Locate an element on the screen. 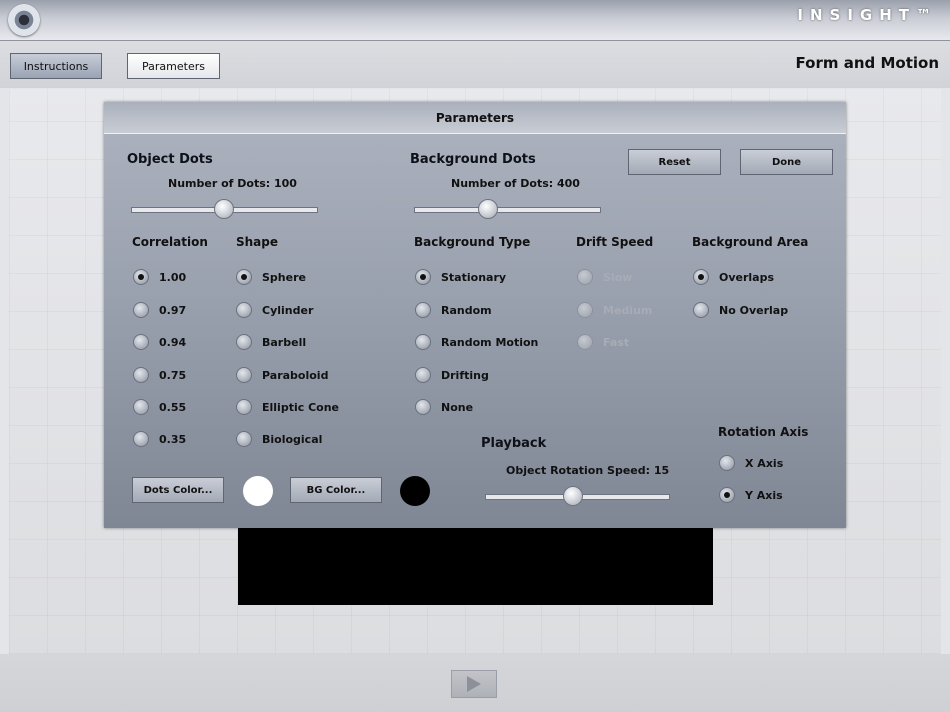 This screenshot has height=712, width=950. radio-label: Random is located at coordinates (466, 310).